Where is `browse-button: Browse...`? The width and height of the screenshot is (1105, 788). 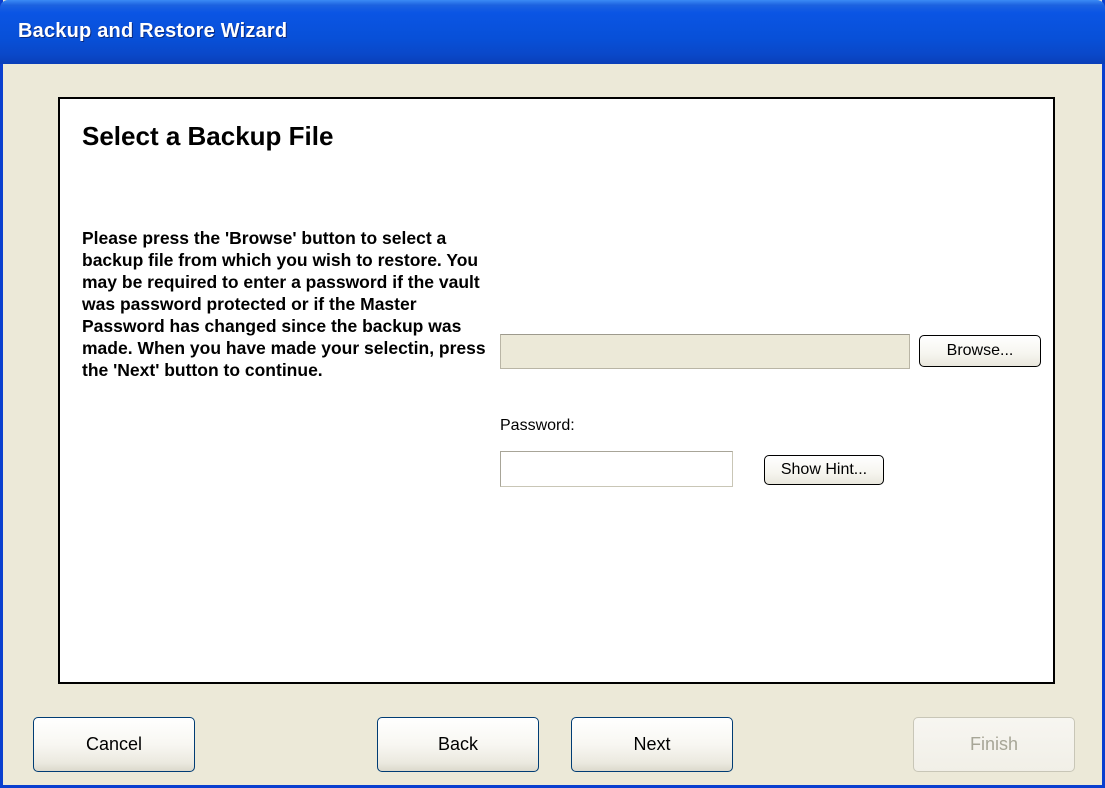 browse-button: Browse... is located at coordinates (980, 351).